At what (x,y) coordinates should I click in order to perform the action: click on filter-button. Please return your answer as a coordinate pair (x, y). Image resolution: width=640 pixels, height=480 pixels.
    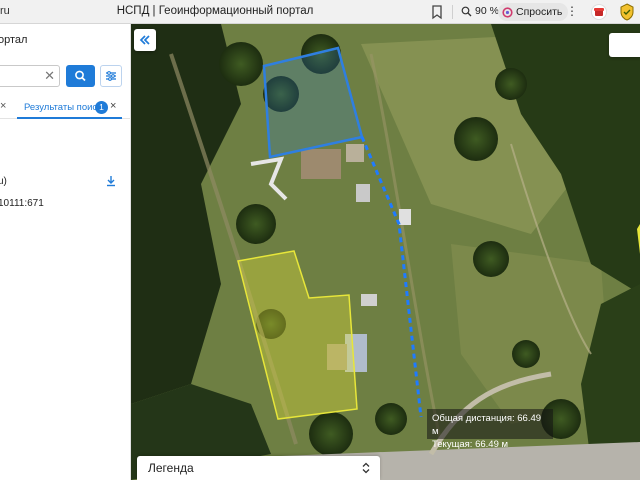
    Looking at the image, I should click on (111, 76).